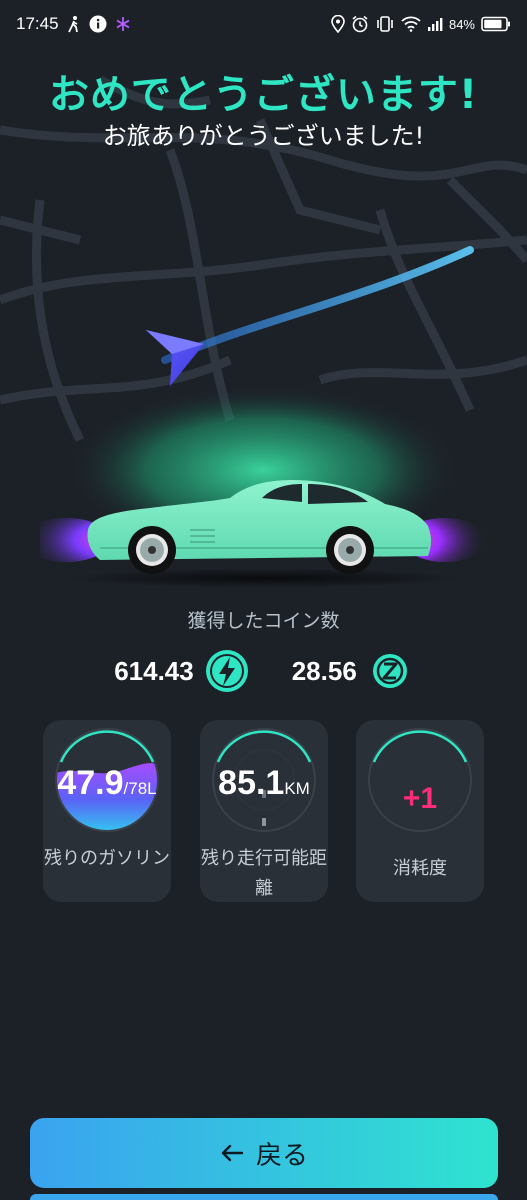  What do you see at coordinates (420, 780) in the screenshot?
I see `wear-gauge` at bounding box center [420, 780].